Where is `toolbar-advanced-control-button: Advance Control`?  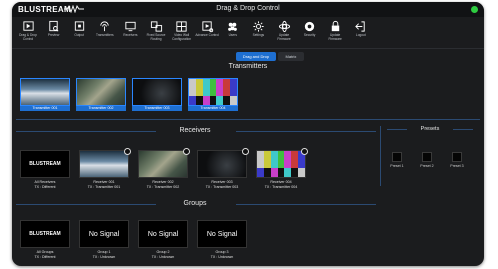 toolbar-advanced-control-button: Advance Control is located at coordinates (207, 33).